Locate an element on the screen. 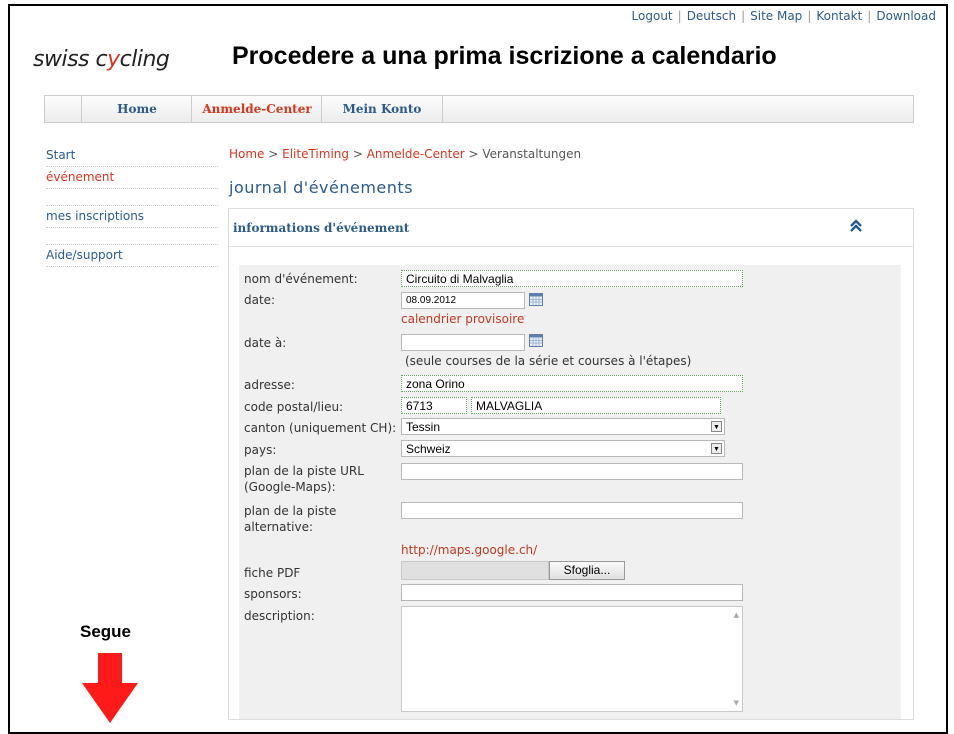 The height and width of the screenshot is (734, 954). sidebar-item-aide-support: Aide/support is located at coordinates (132, 256).